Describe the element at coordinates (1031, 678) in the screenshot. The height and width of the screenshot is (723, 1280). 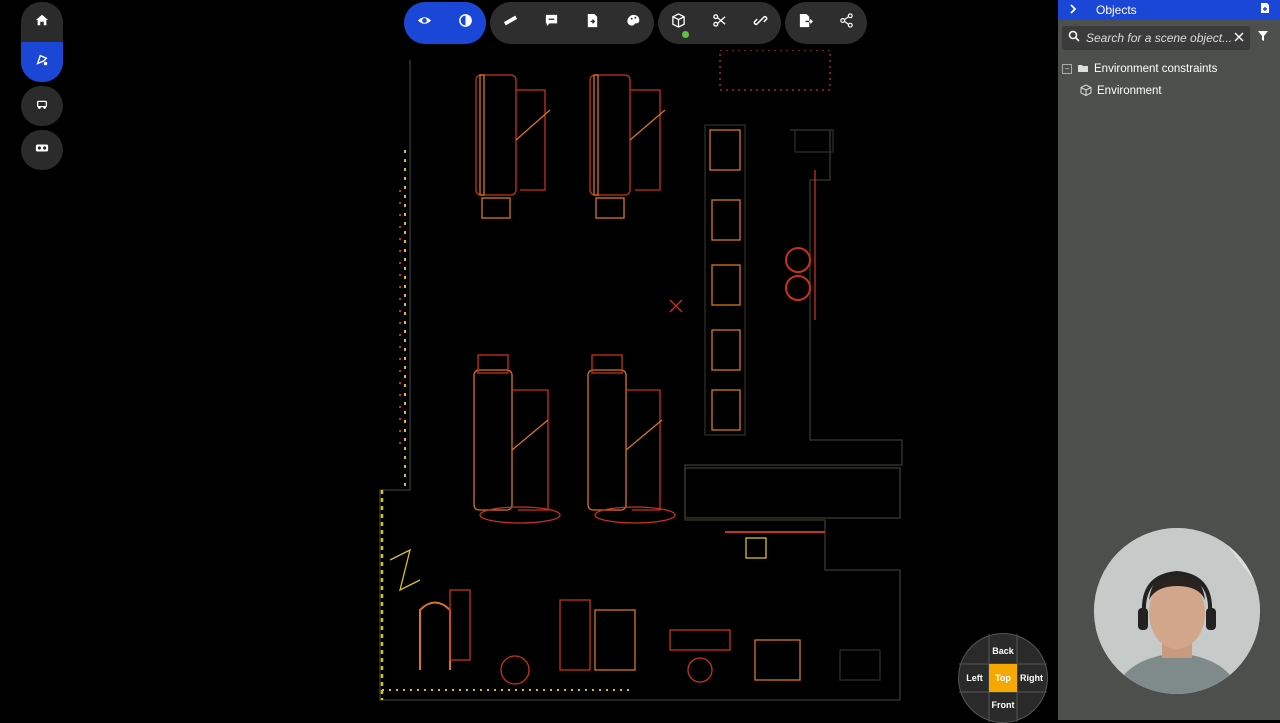
I see `view-right-button: Right` at that location.